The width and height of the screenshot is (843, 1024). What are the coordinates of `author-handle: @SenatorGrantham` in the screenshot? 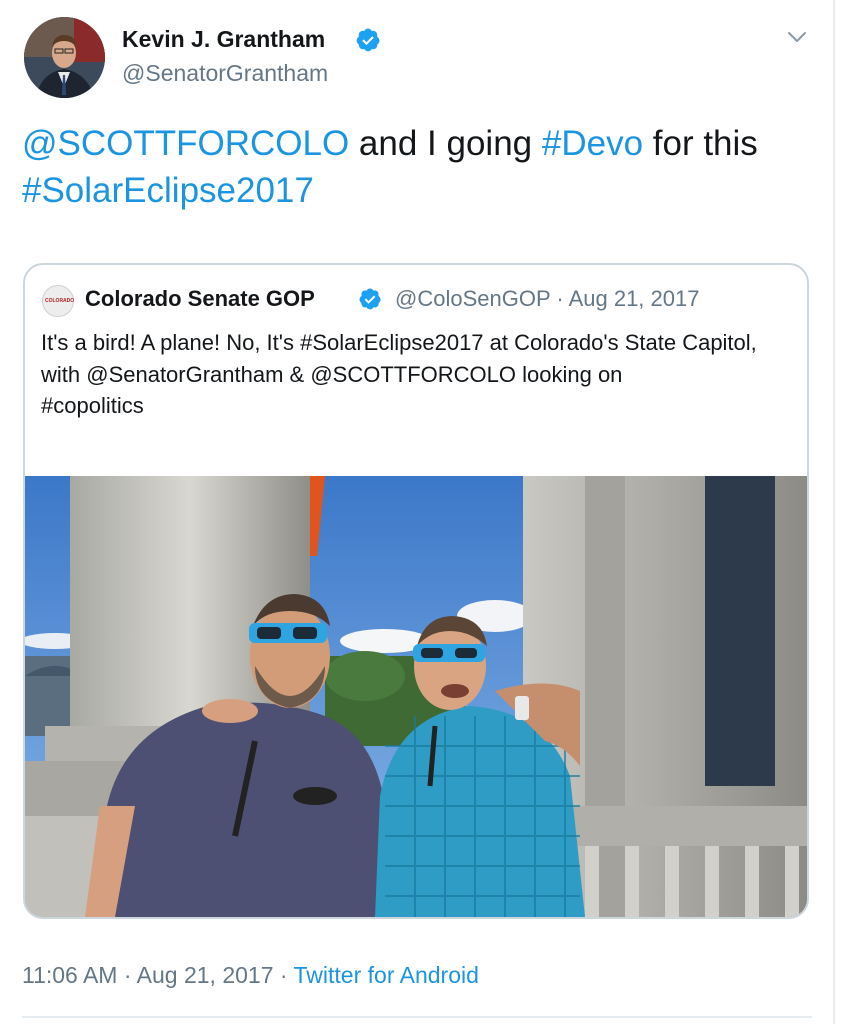 It's located at (225, 73).